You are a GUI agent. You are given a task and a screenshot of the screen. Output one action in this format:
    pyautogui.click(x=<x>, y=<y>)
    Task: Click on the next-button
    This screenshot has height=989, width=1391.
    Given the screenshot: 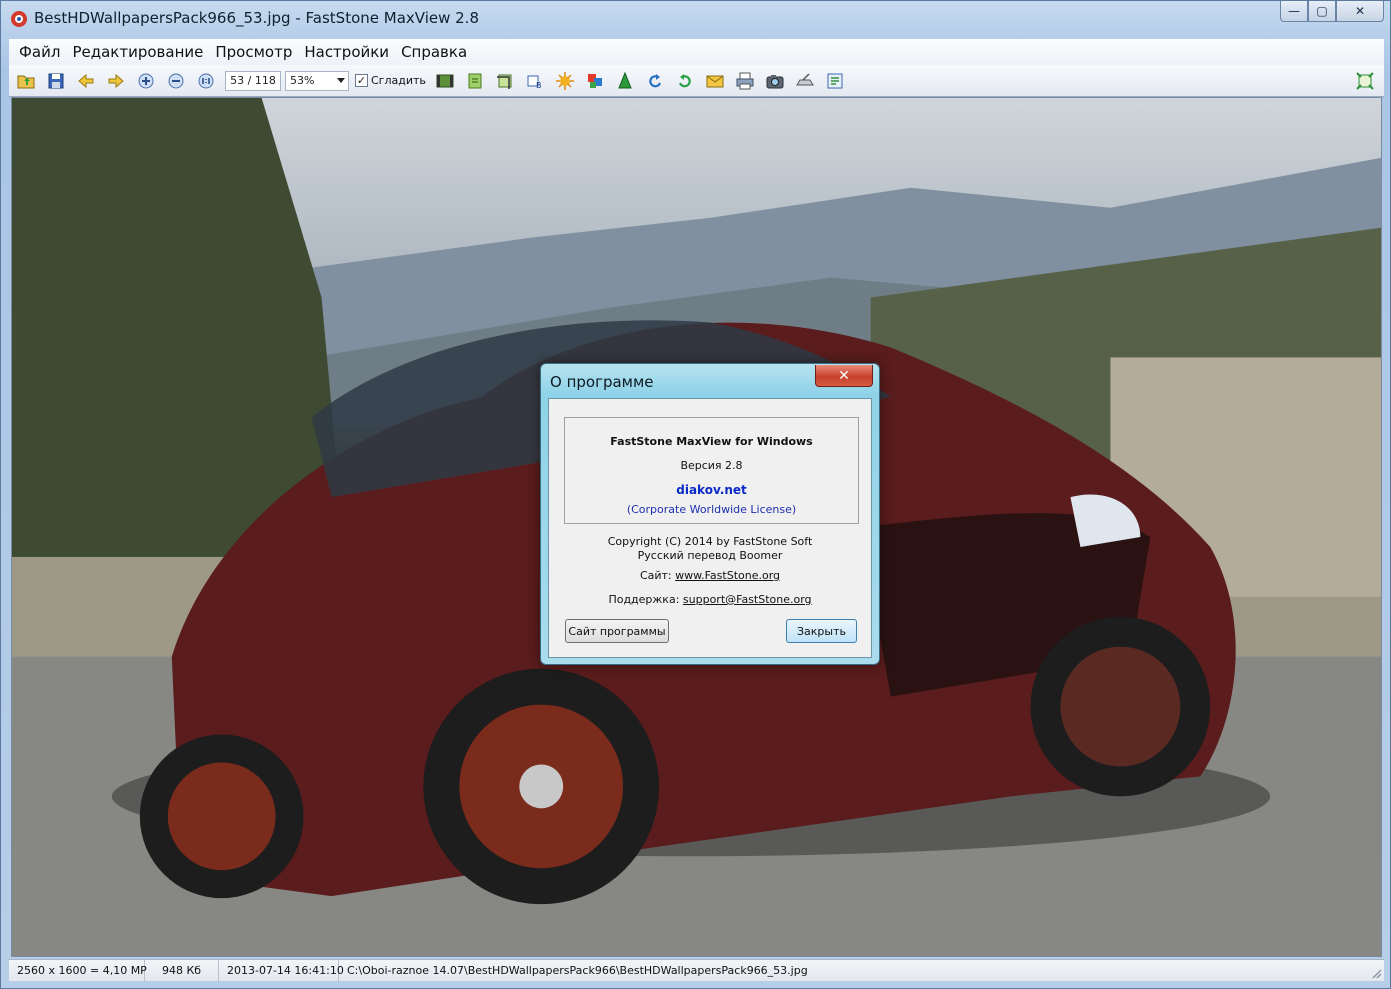 What is the action you would take?
    pyautogui.click(x=116, y=81)
    